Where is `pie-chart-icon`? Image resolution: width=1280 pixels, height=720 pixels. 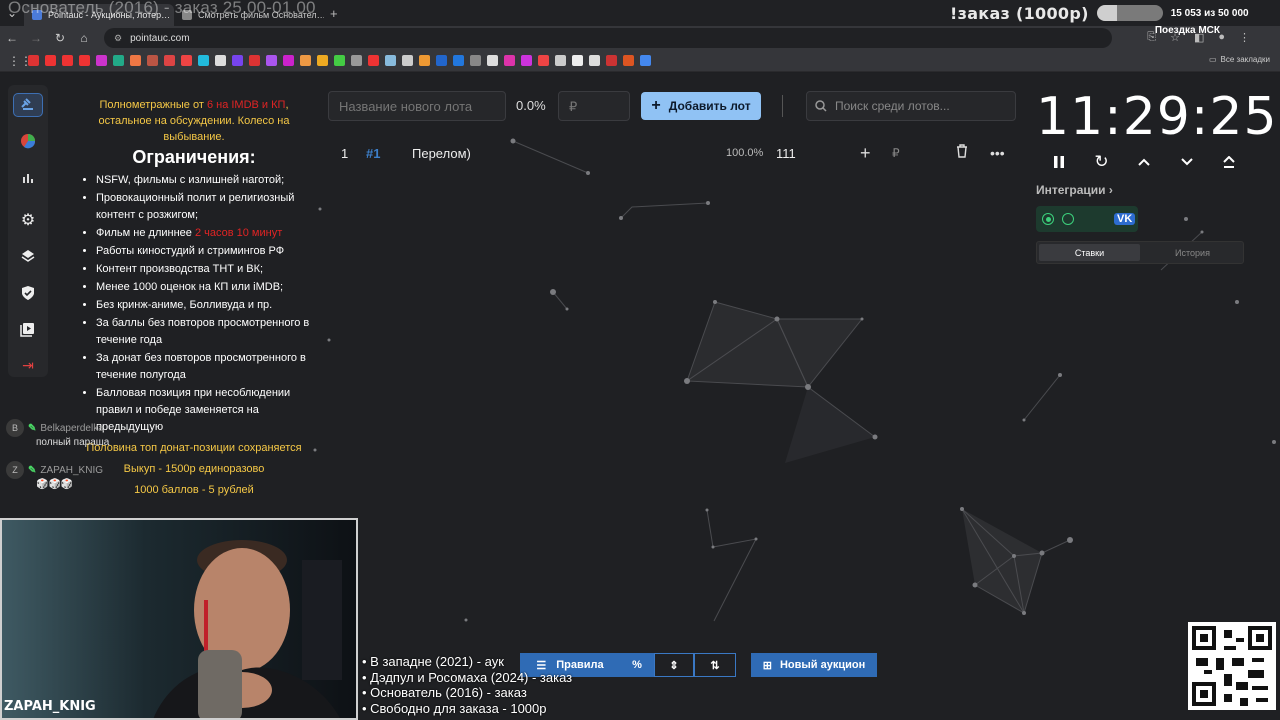 pie-chart-icon is located at coordinates (28, 141).